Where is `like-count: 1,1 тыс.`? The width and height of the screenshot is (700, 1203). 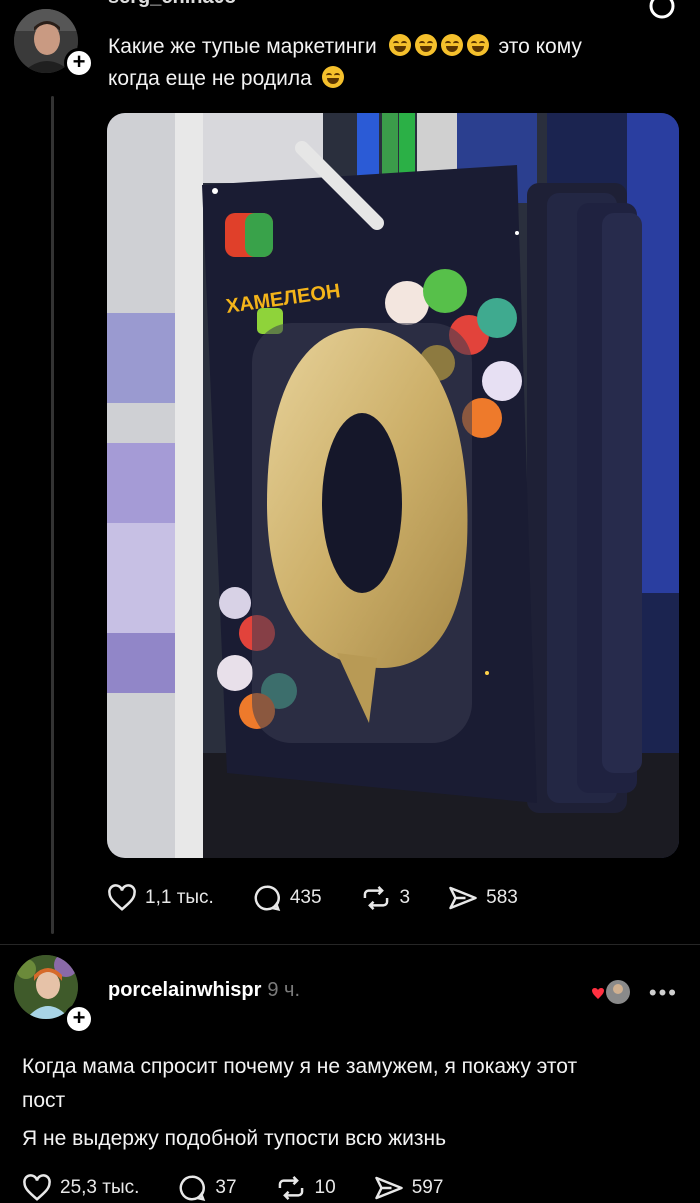 like-count: 1,1 тыс. is located at coordinates (179, 897).